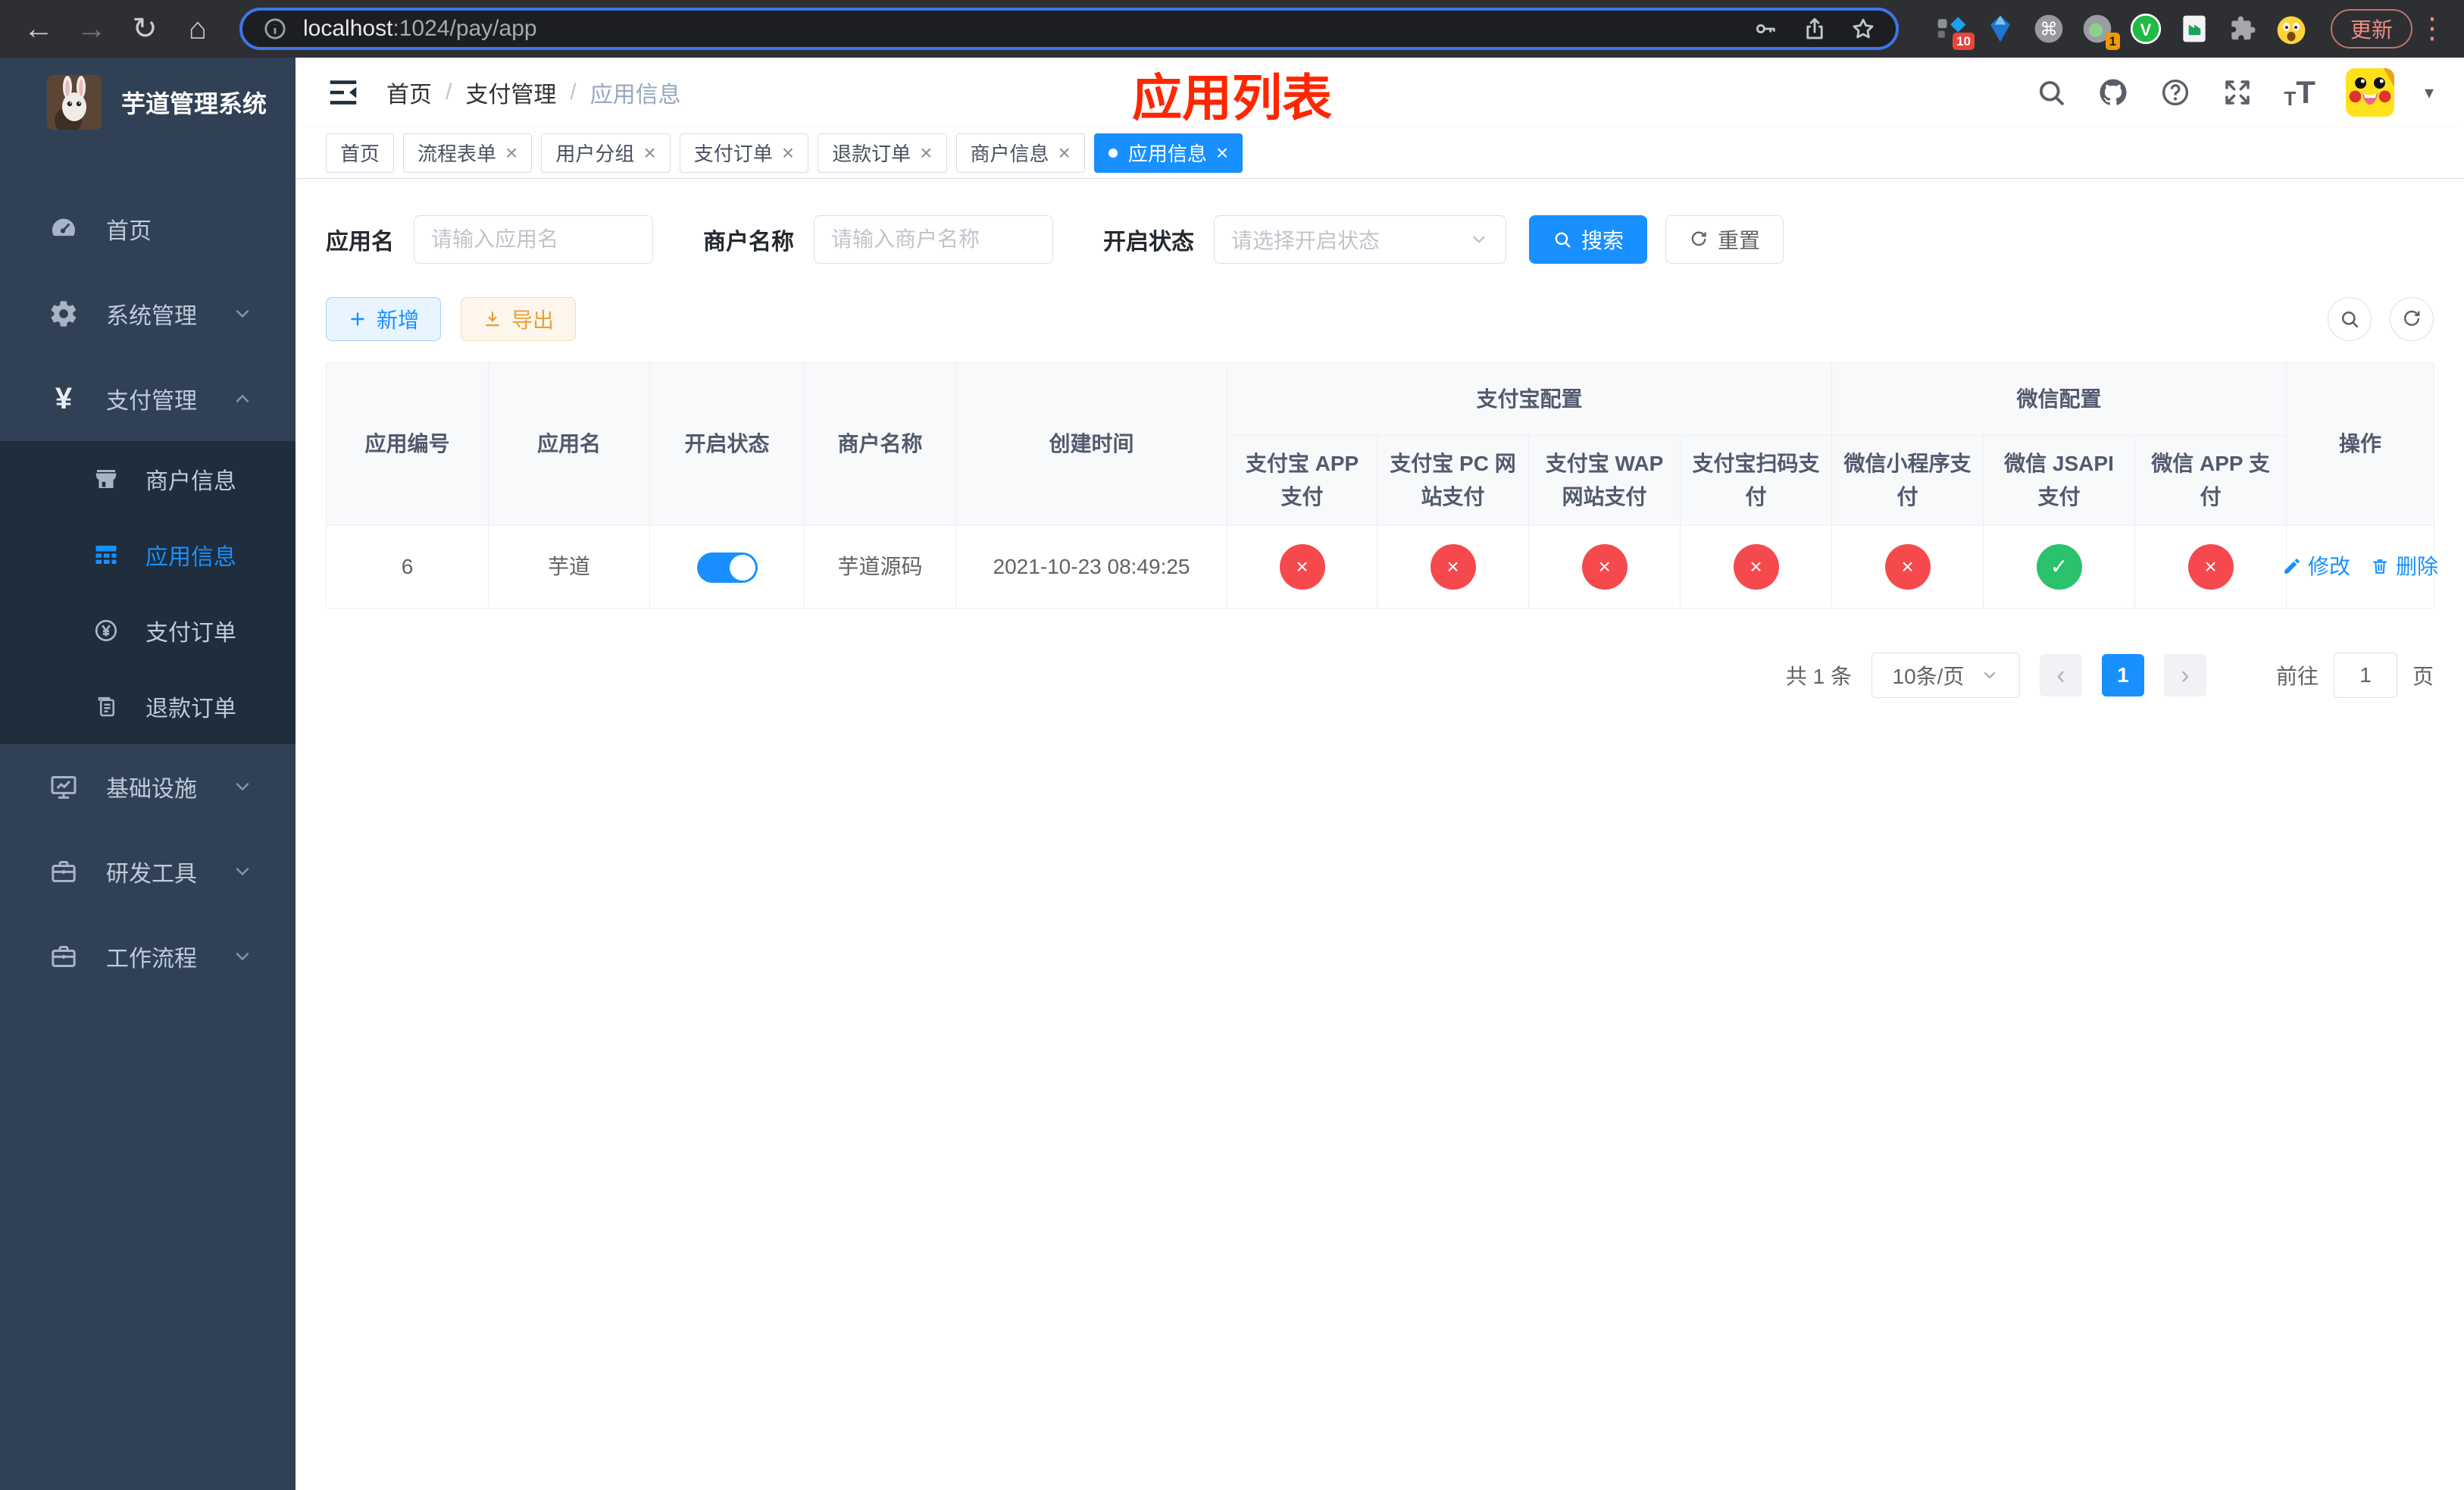 The height and width of the screenshot is (1490, 2464). What do you see at coordinates (2051, 92) in the screenshot?
I see `search-icon` at bounding box center [2051, 92].